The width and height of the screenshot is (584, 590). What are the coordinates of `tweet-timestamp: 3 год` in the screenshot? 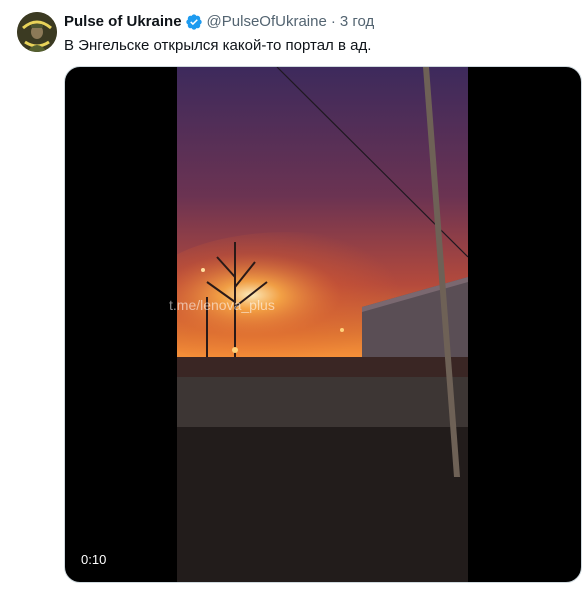 It's located at (357, 22).